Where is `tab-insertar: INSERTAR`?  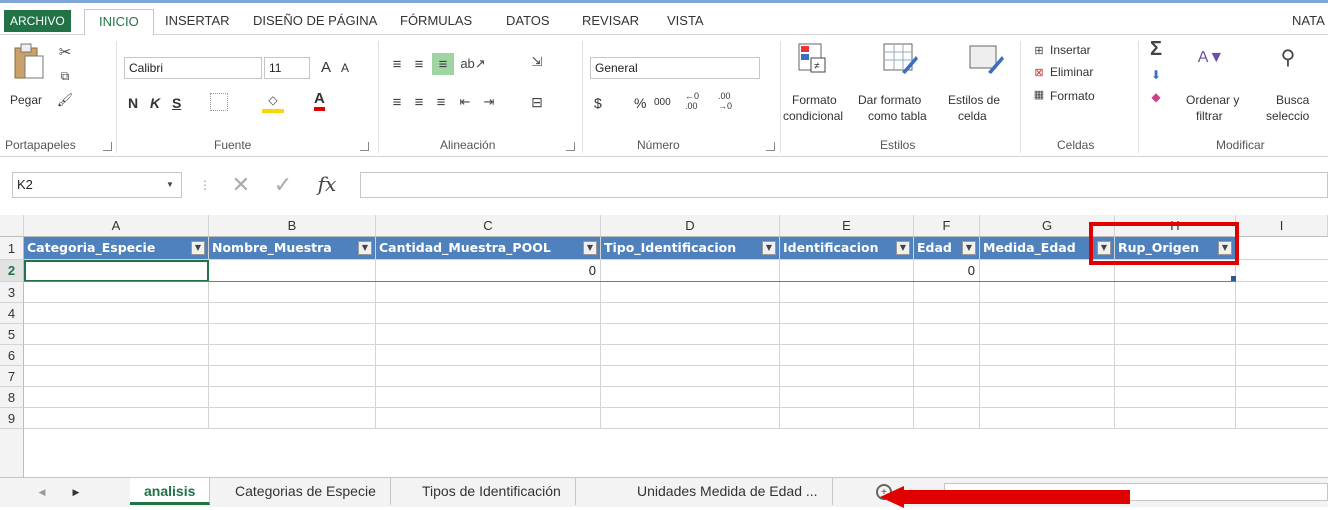 tab-insertar: INSERTAR is located at coordinates (197, 22).